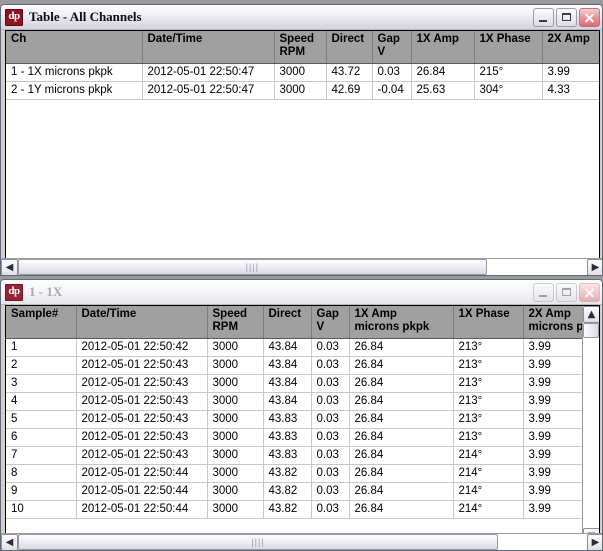  Describe the element at coordinates (443, 90) in the screenshot. I see `table-cell: 25.63` at that location.